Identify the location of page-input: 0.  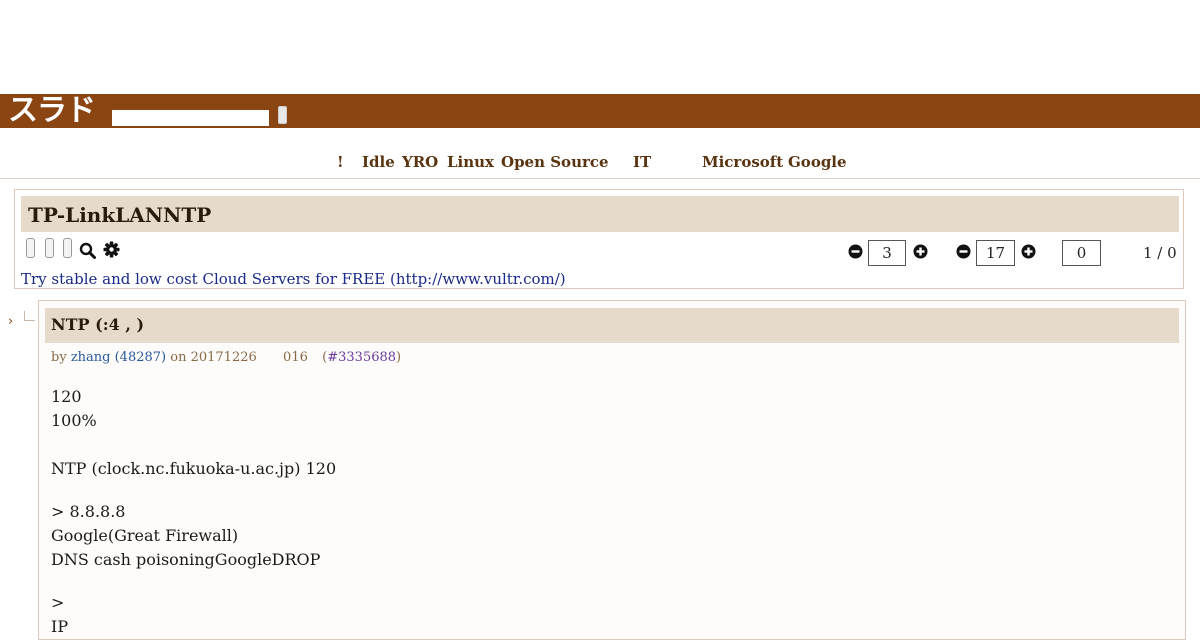
(1081, 253).